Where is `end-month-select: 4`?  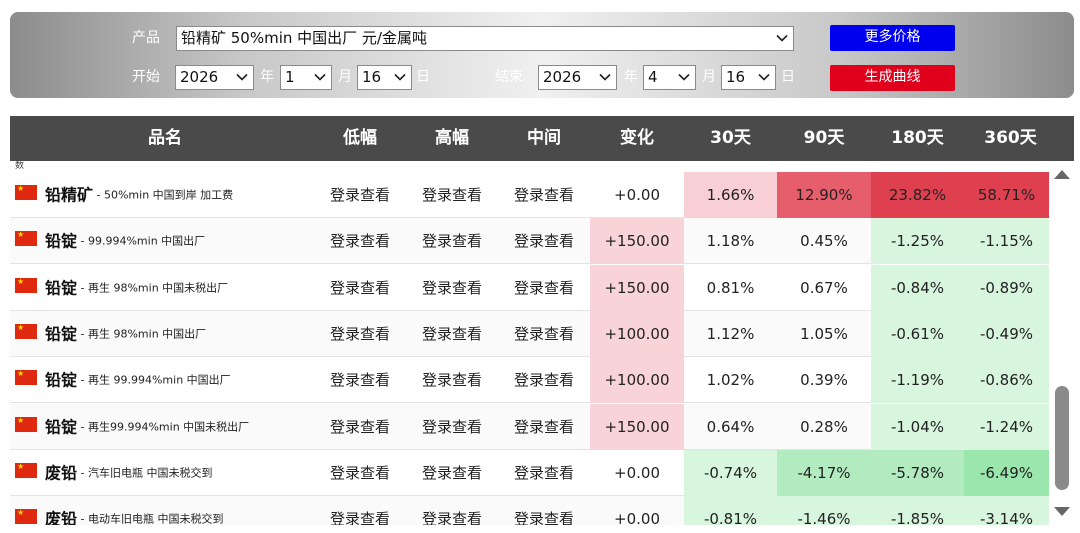 end-month-select: 4 is located at coordinates (669, 77).